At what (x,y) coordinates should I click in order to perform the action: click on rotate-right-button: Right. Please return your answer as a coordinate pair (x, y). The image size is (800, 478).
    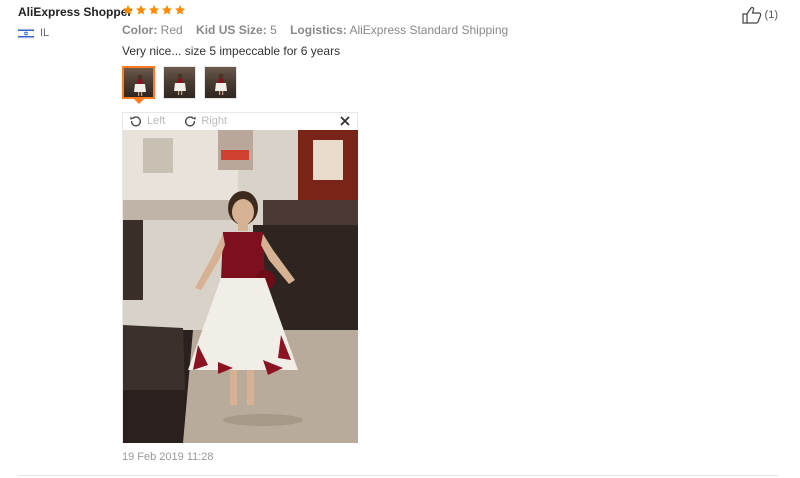
    Looking at the image, I should click on (205, 121).